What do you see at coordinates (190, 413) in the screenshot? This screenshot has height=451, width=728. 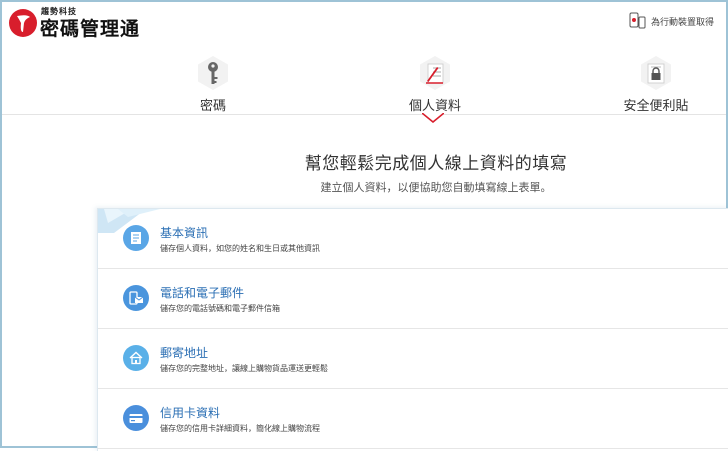 I see `category-title: 信用卡資料` at bounding box center [190, 413].